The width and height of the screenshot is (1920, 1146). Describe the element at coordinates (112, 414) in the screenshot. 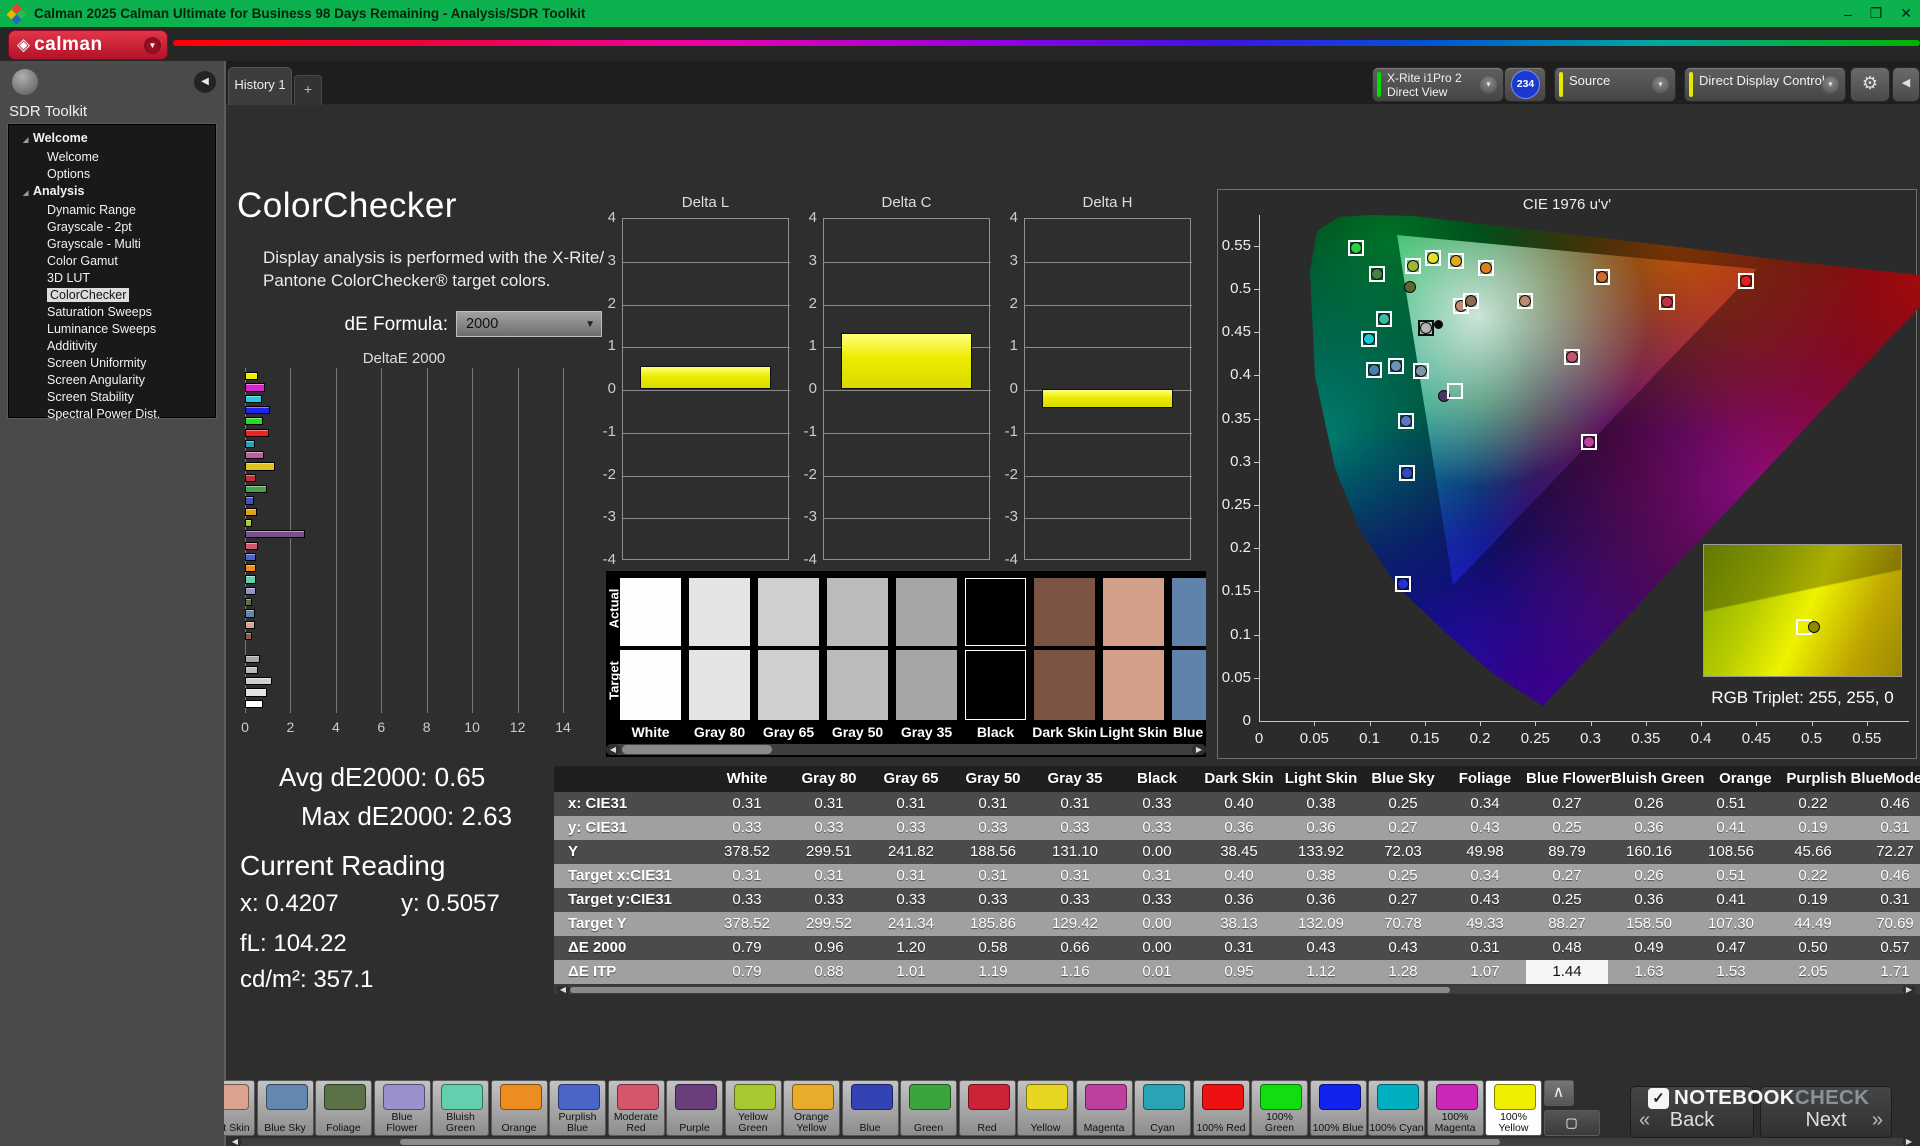

I see `sidebar-item-spectral-power-dist: Spectral Power Dist.` at that location.